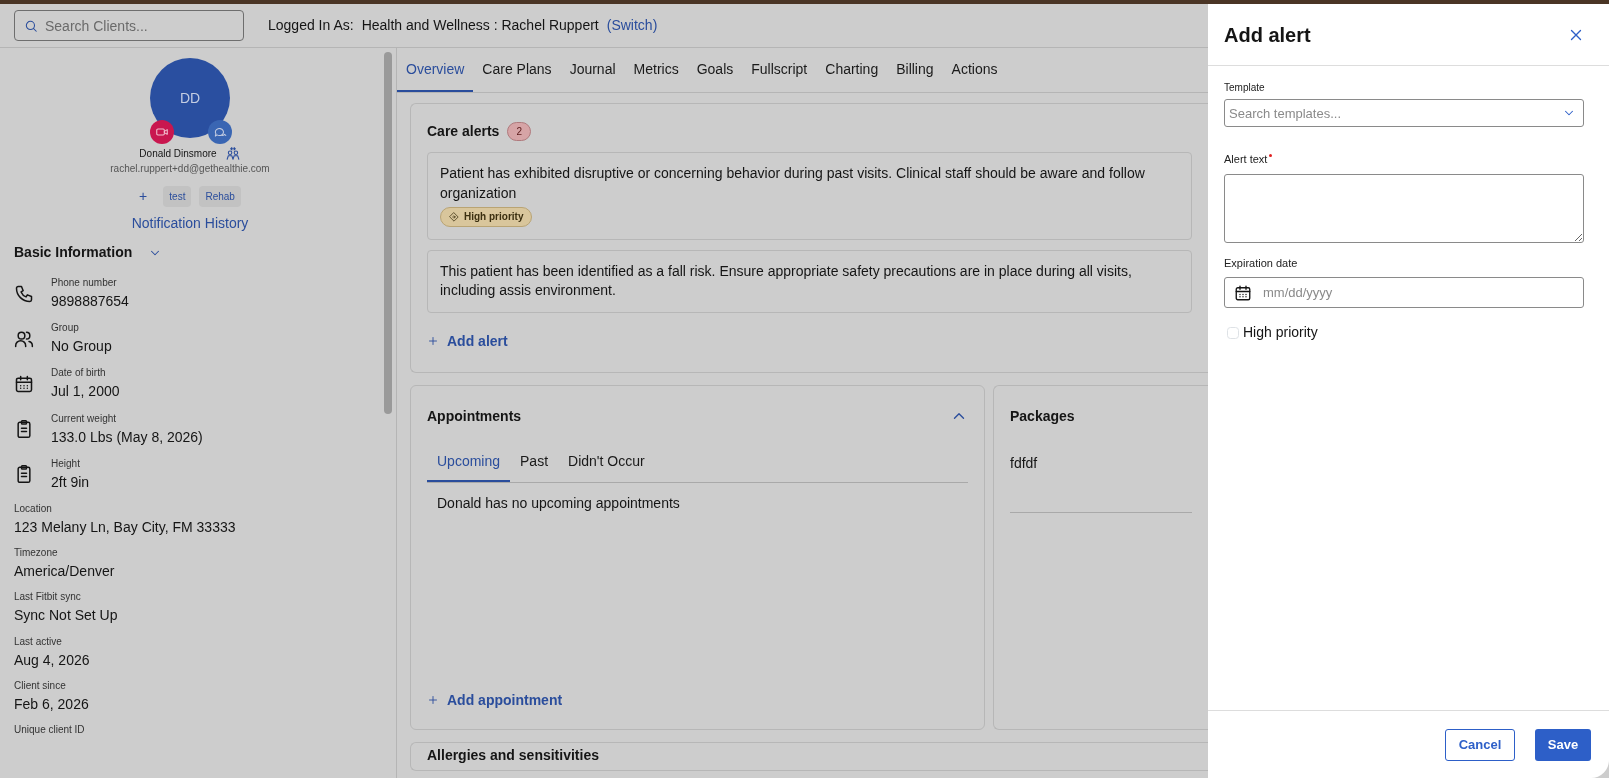 The height and width of the screenshot is (778, 1609). Describe the element at coordinates (66, 615) in the screenshot. I see `field-value: Sync Not Set Up` at that location.